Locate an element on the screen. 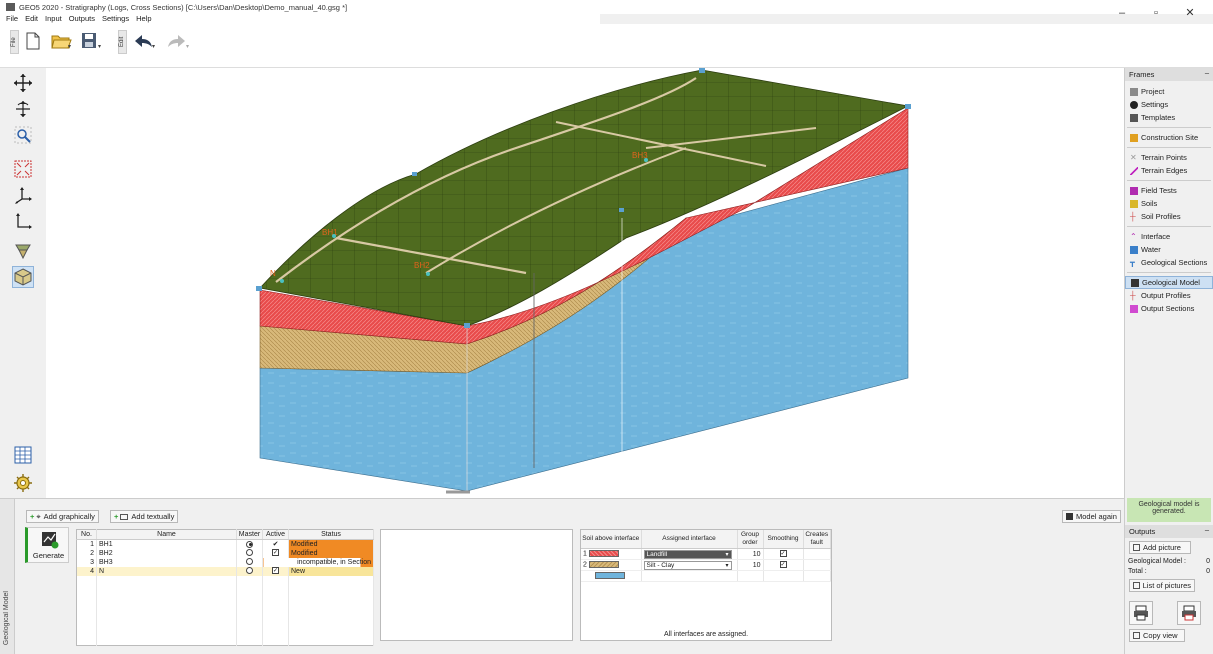  table-row: 2 Silt - Clay ▾ 10 ✓ is located at coordinates (706, 565).